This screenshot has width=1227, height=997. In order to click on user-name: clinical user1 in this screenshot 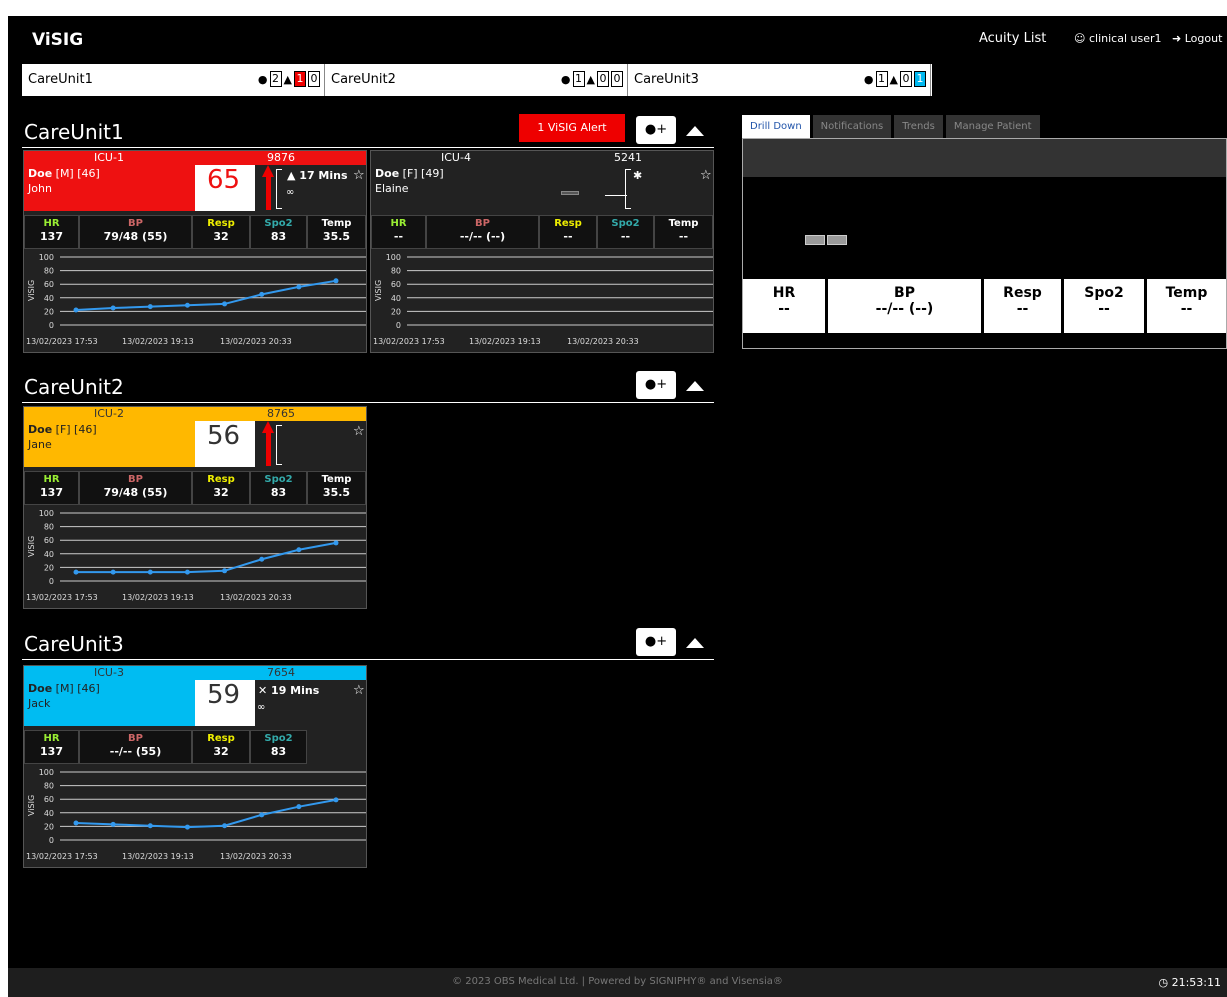, I will do `click(1125, 38)`.